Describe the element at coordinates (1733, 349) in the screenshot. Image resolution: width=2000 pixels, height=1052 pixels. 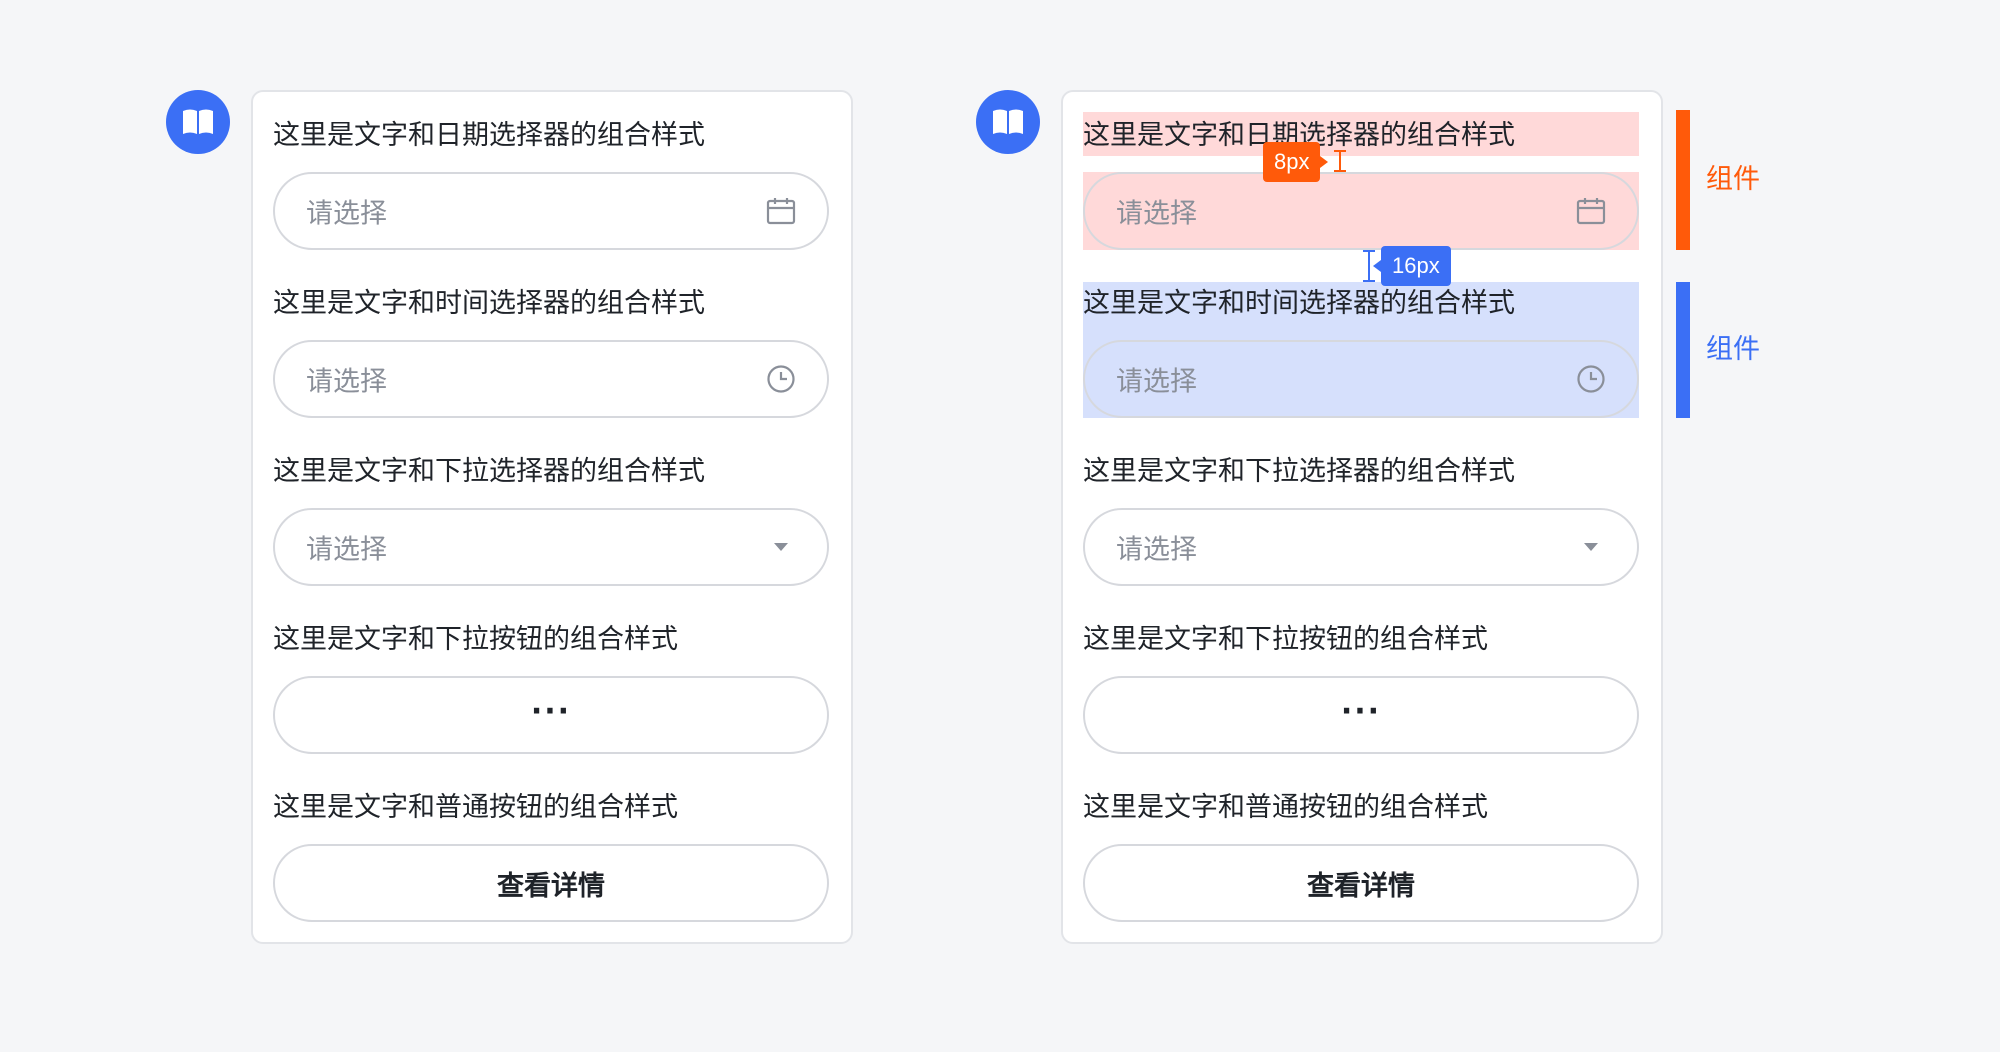
I see `component-label-blue: 组件` at that location.